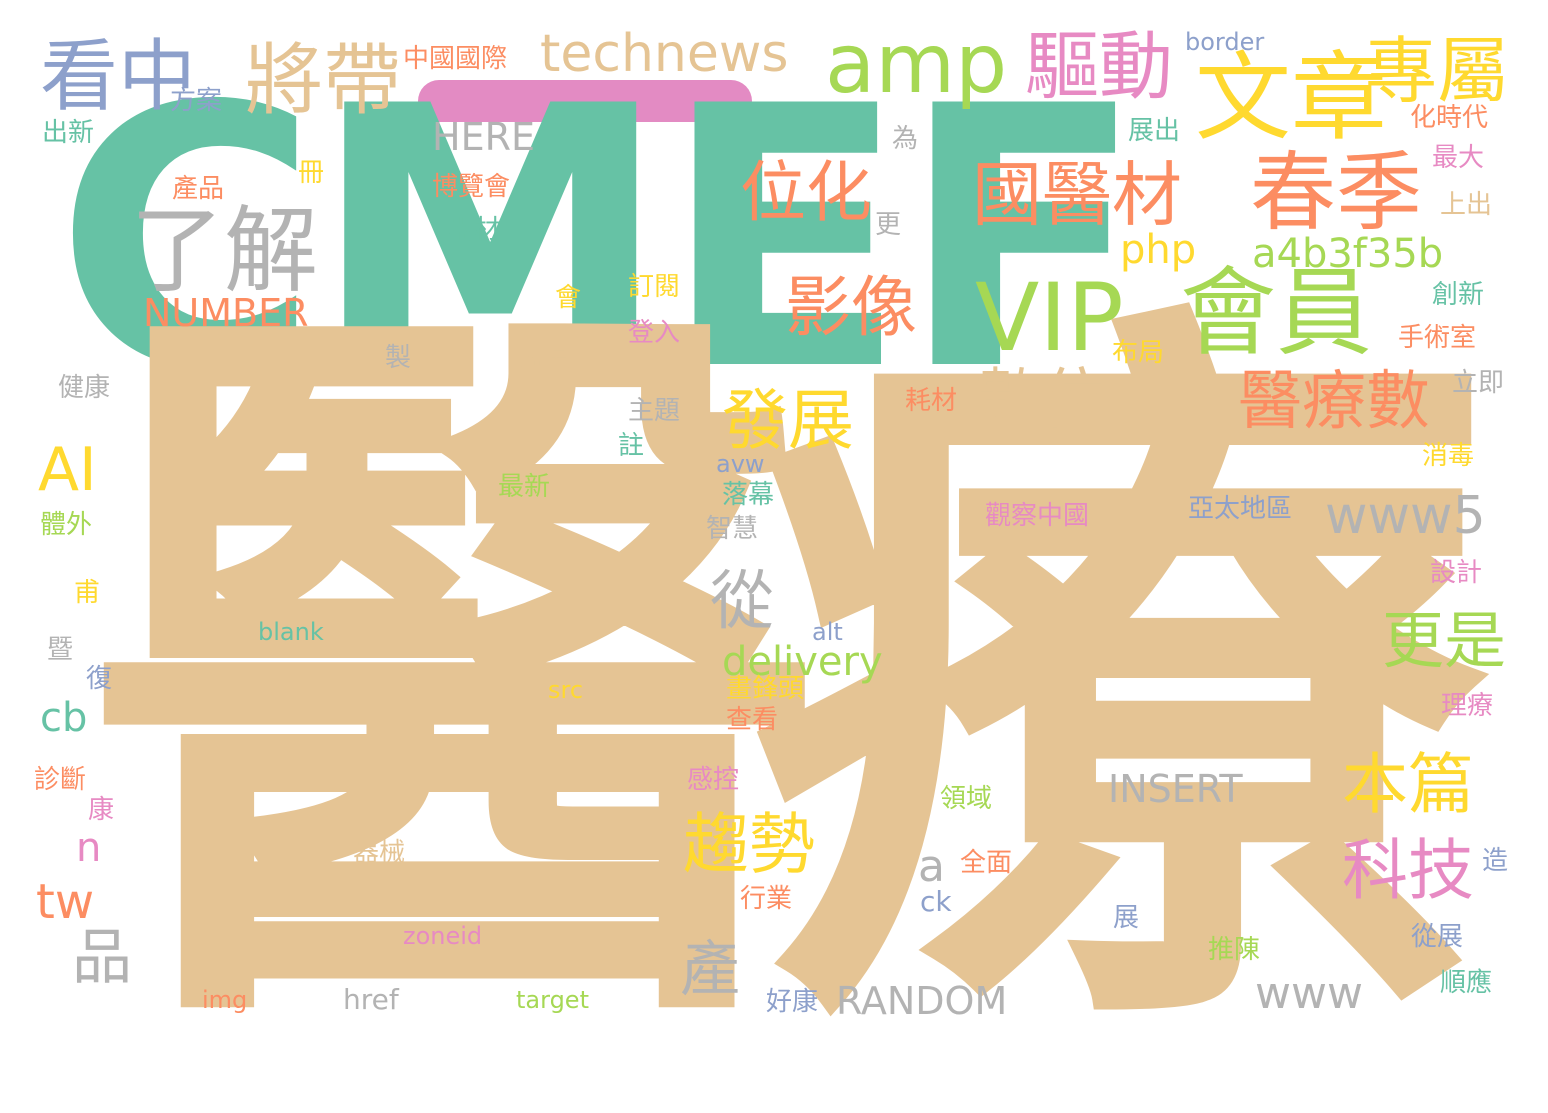 The width and height of the screenshot is (1548, 1113). I want to click on word-tuichen: 推陳, so click(1234, 950).